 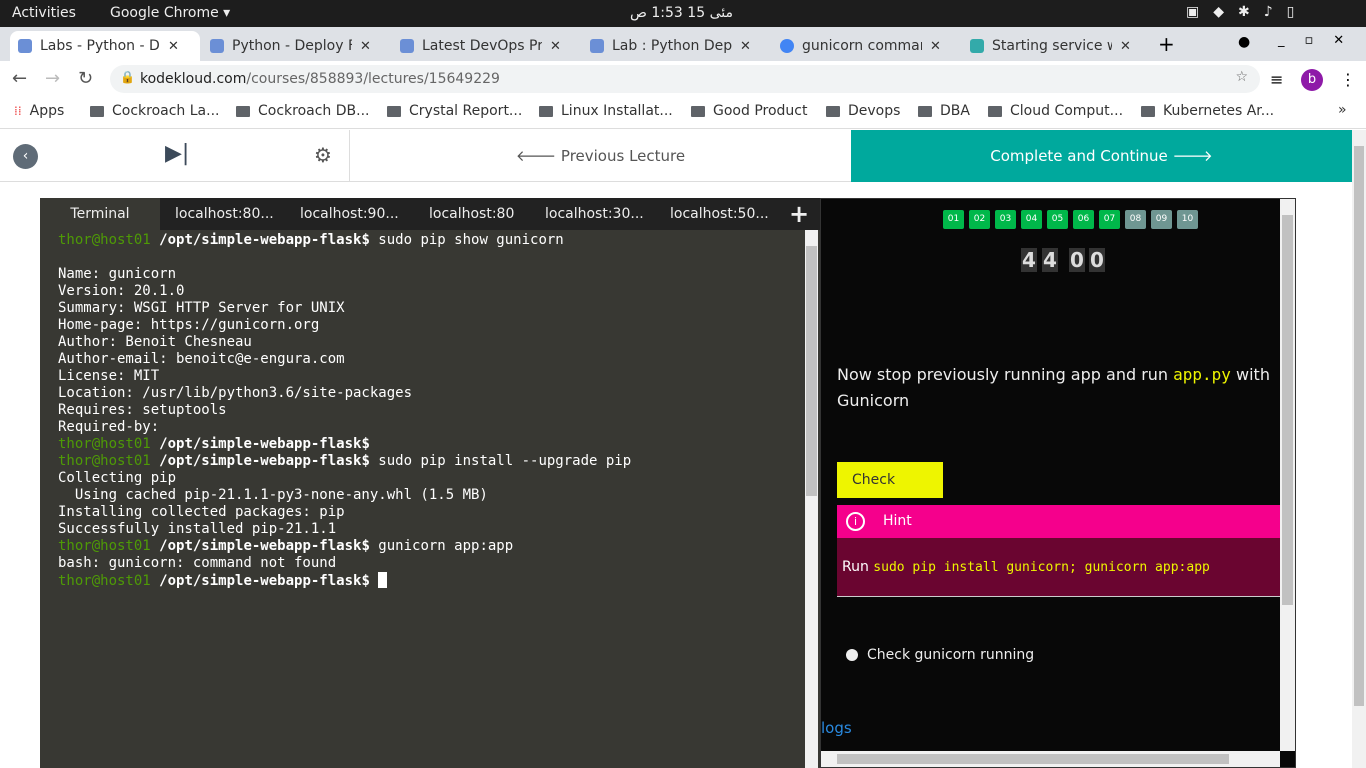 I want to click on tab-localhost: localhost:80, so click(x=471, y=214).